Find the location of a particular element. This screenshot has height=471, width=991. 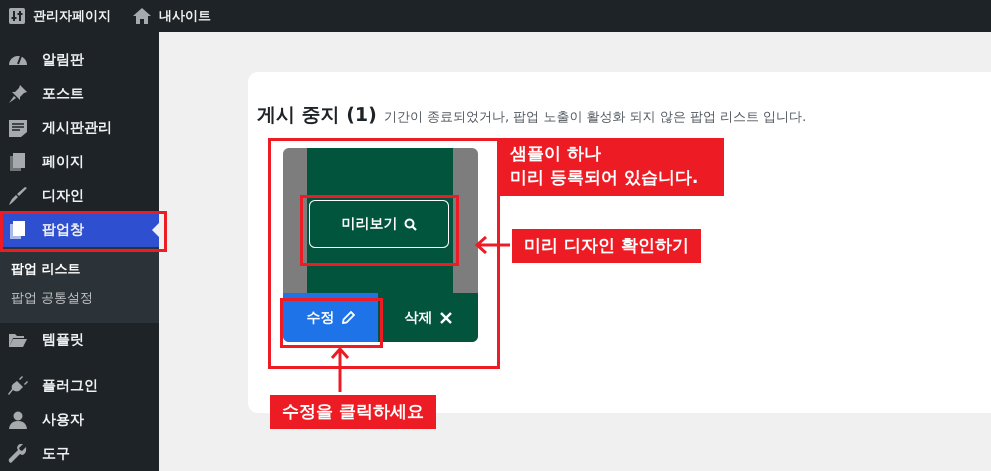

edit-button: 수정 is located at coordinates (330, 317).